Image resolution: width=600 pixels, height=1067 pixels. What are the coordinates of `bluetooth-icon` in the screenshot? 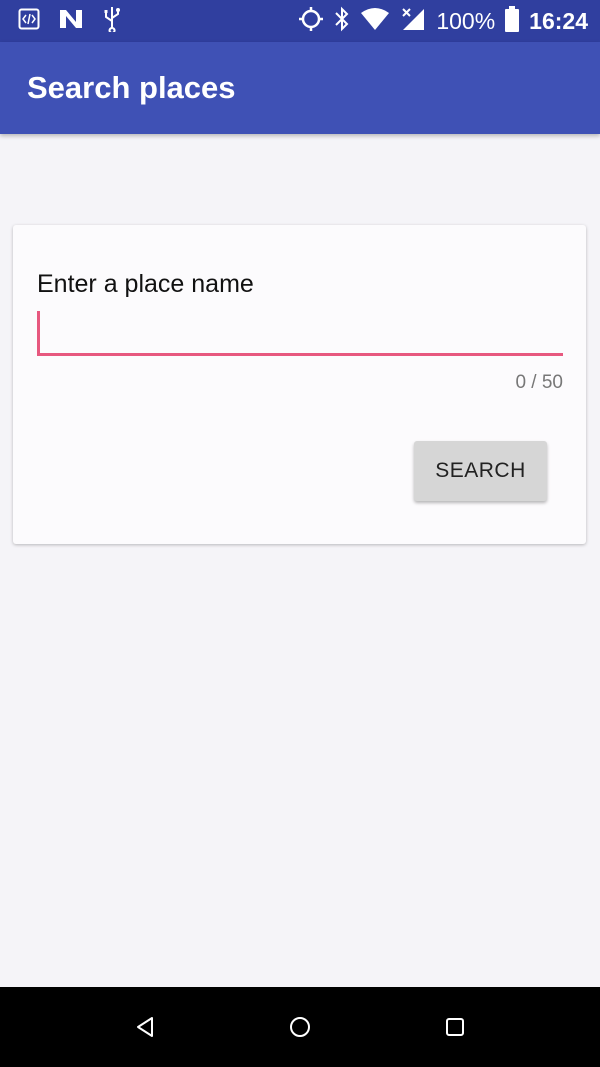 It's located at (342, 21).